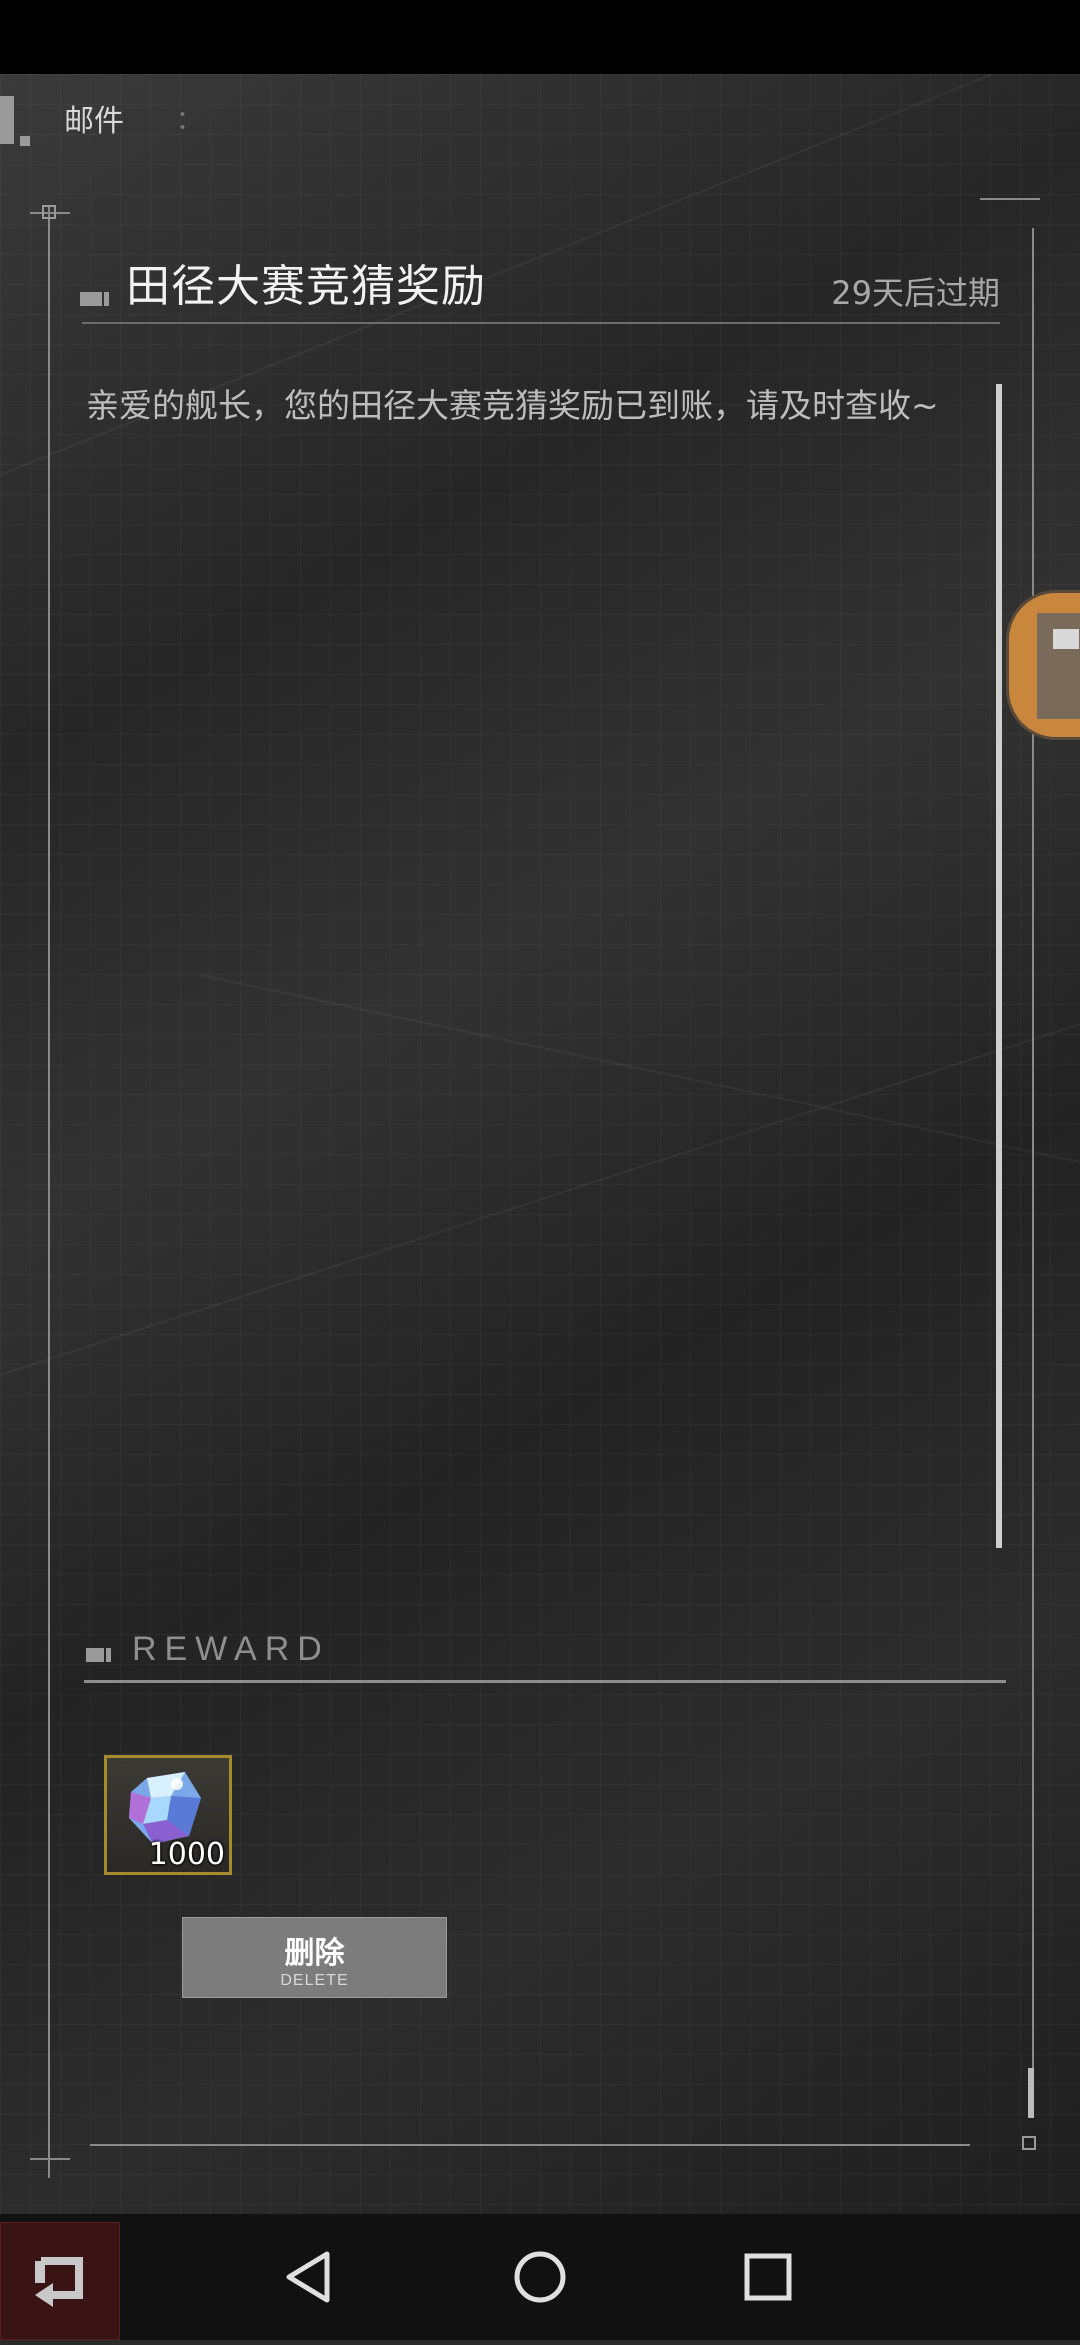 The width and height of the screenshot is (1080, 2345). I want to click on return-button, so click(60, 2281).